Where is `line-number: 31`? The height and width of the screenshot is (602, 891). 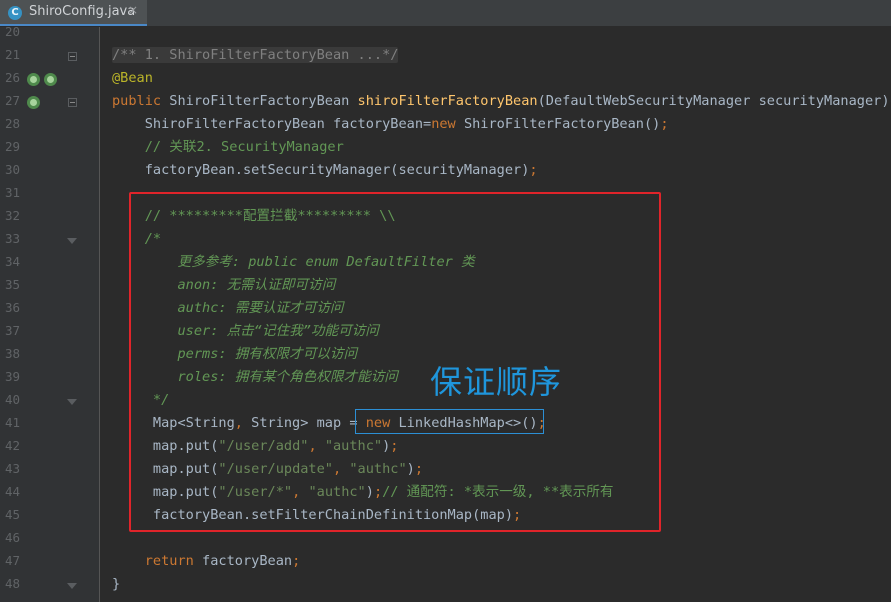 line-number: 31 is located at coordinates (12, 192).